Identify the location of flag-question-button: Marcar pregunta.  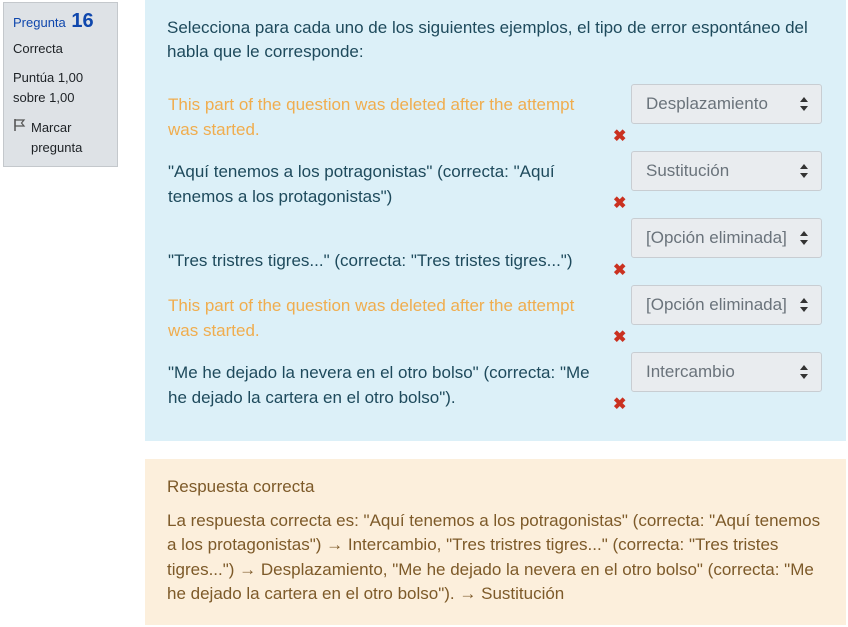
(60, 138).